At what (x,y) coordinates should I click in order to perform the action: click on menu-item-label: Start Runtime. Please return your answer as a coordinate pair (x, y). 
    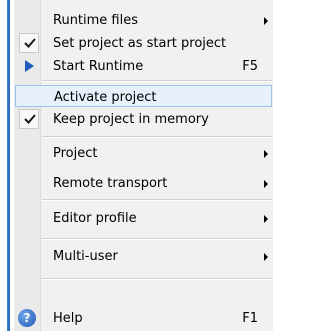
    Looking at the image, I should click on (98, 66).